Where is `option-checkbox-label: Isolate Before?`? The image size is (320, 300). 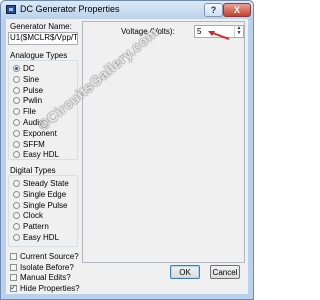 option-checkbox-label: Isolate Before? is located at coordinates (47, 267).